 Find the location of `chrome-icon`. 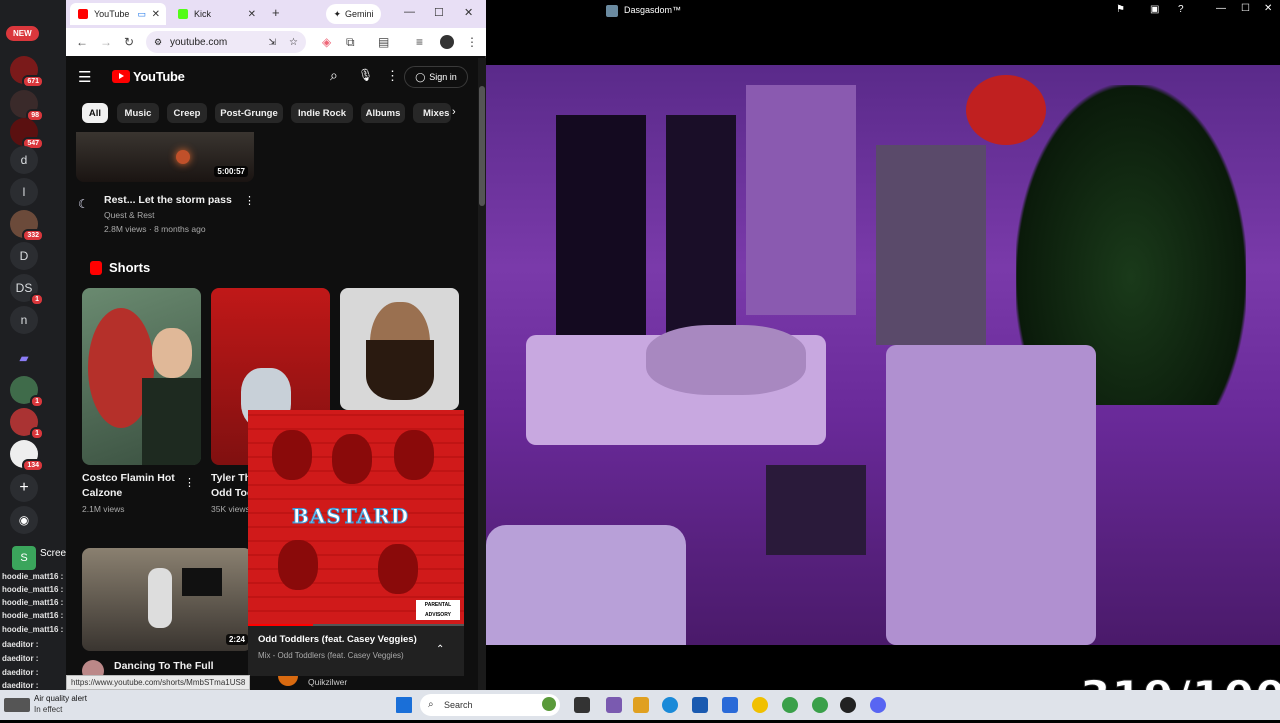

chrome-icon is located at coordinates (790, 705).